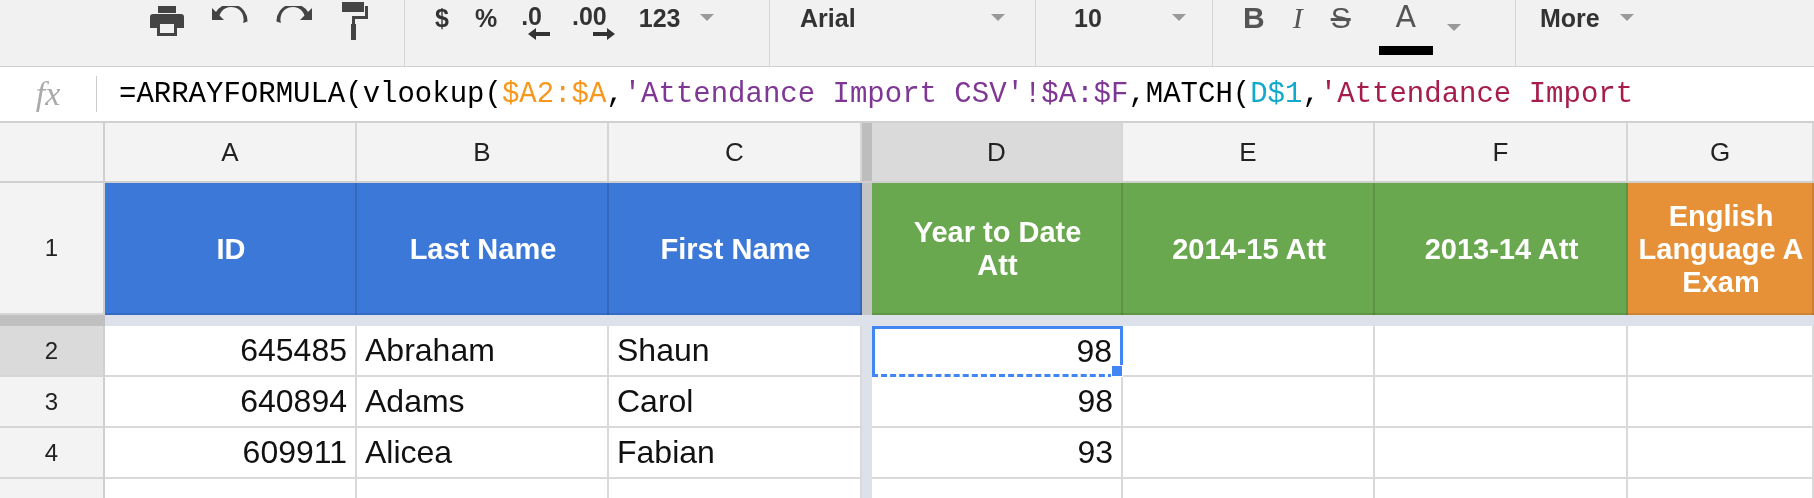 This screenshot has height=498, width=1814. Describe the element at coordinates (1340, 18) in the screenshot. I see `strike-button: S` at that location.